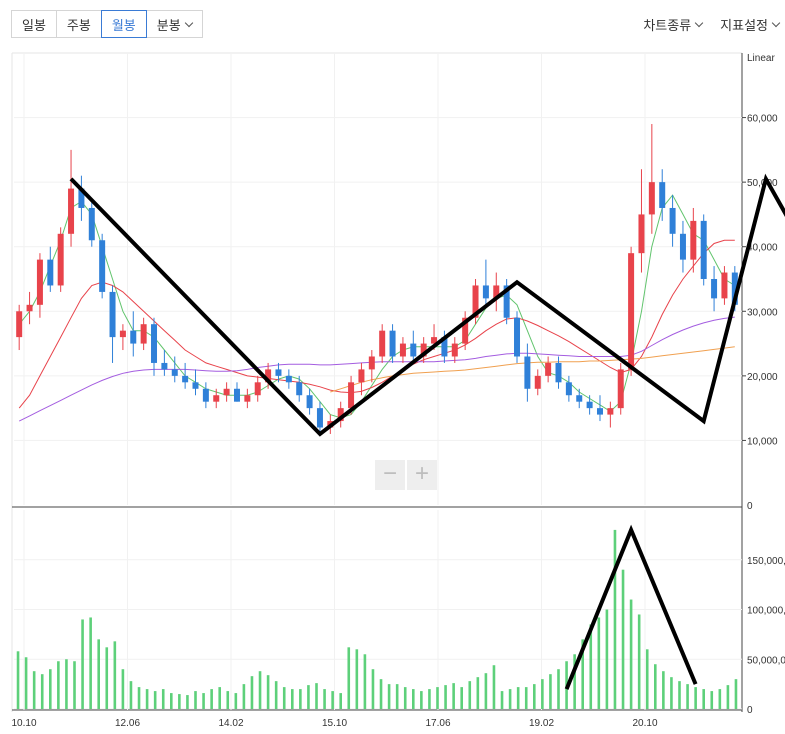 This screenshot has width=785, height=734. What do you see at coordinates (127, 723) in the screenshot?
I see `time-tick-label: 12.06` at bounding box center [127, 723].